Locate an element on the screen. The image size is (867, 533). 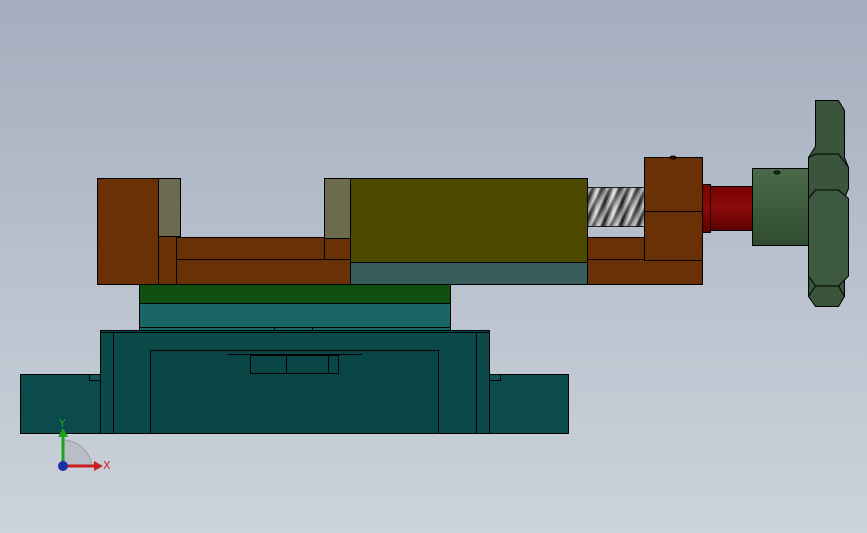
jaw-plates is located at coordinates (337, 219).